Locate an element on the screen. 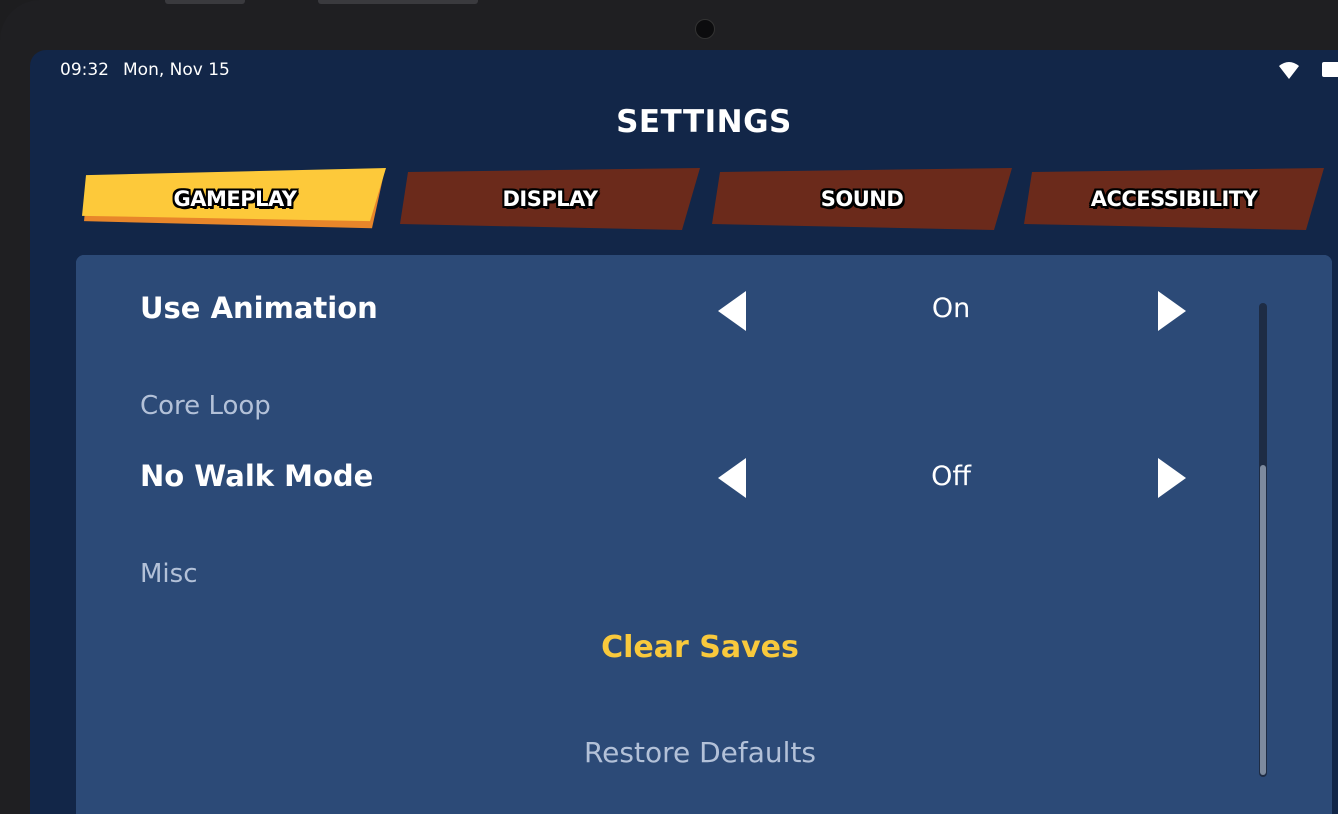 Image resolution: width=1338 pixels, height=814 pixels. no-walk-mode-value: Off is located at coordinates (951, 476).